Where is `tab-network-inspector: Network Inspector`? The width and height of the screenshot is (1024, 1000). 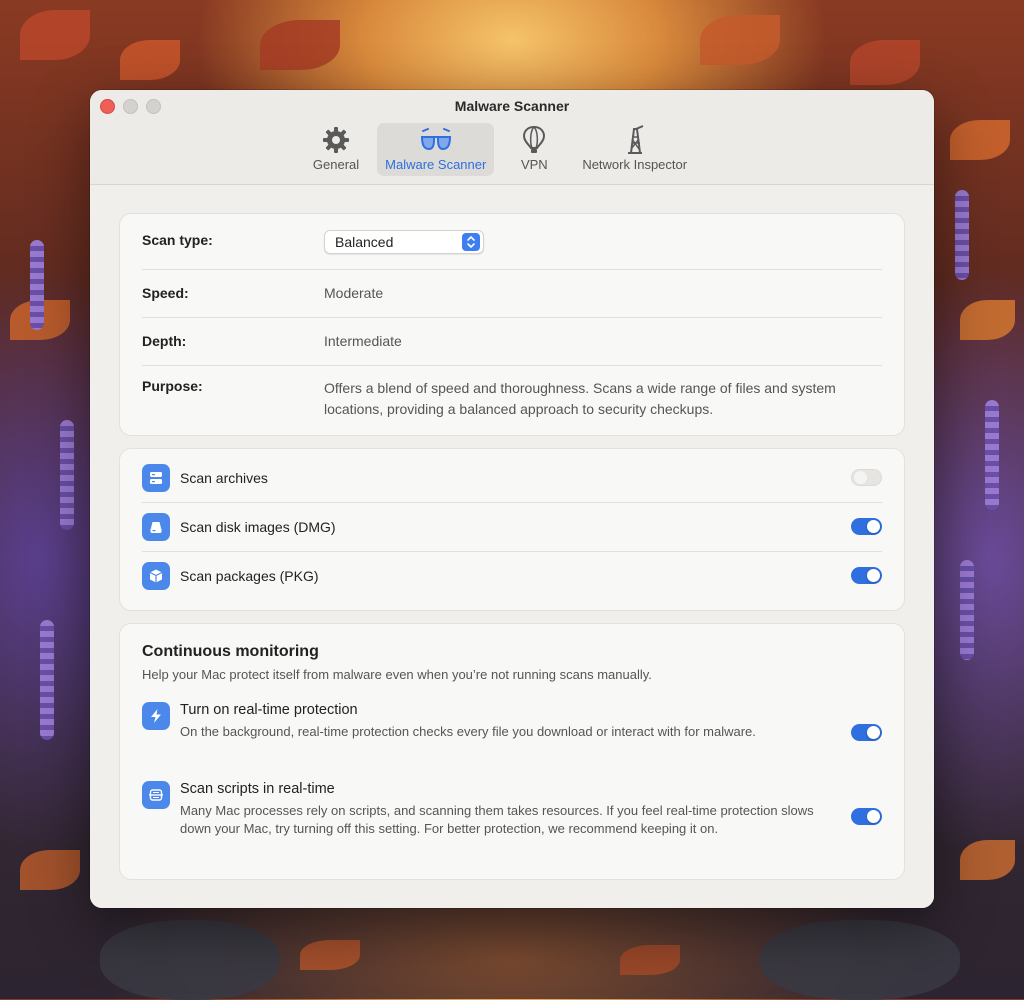
tab-network-inspector: Network Inspector is located at coordinates (634, 149).